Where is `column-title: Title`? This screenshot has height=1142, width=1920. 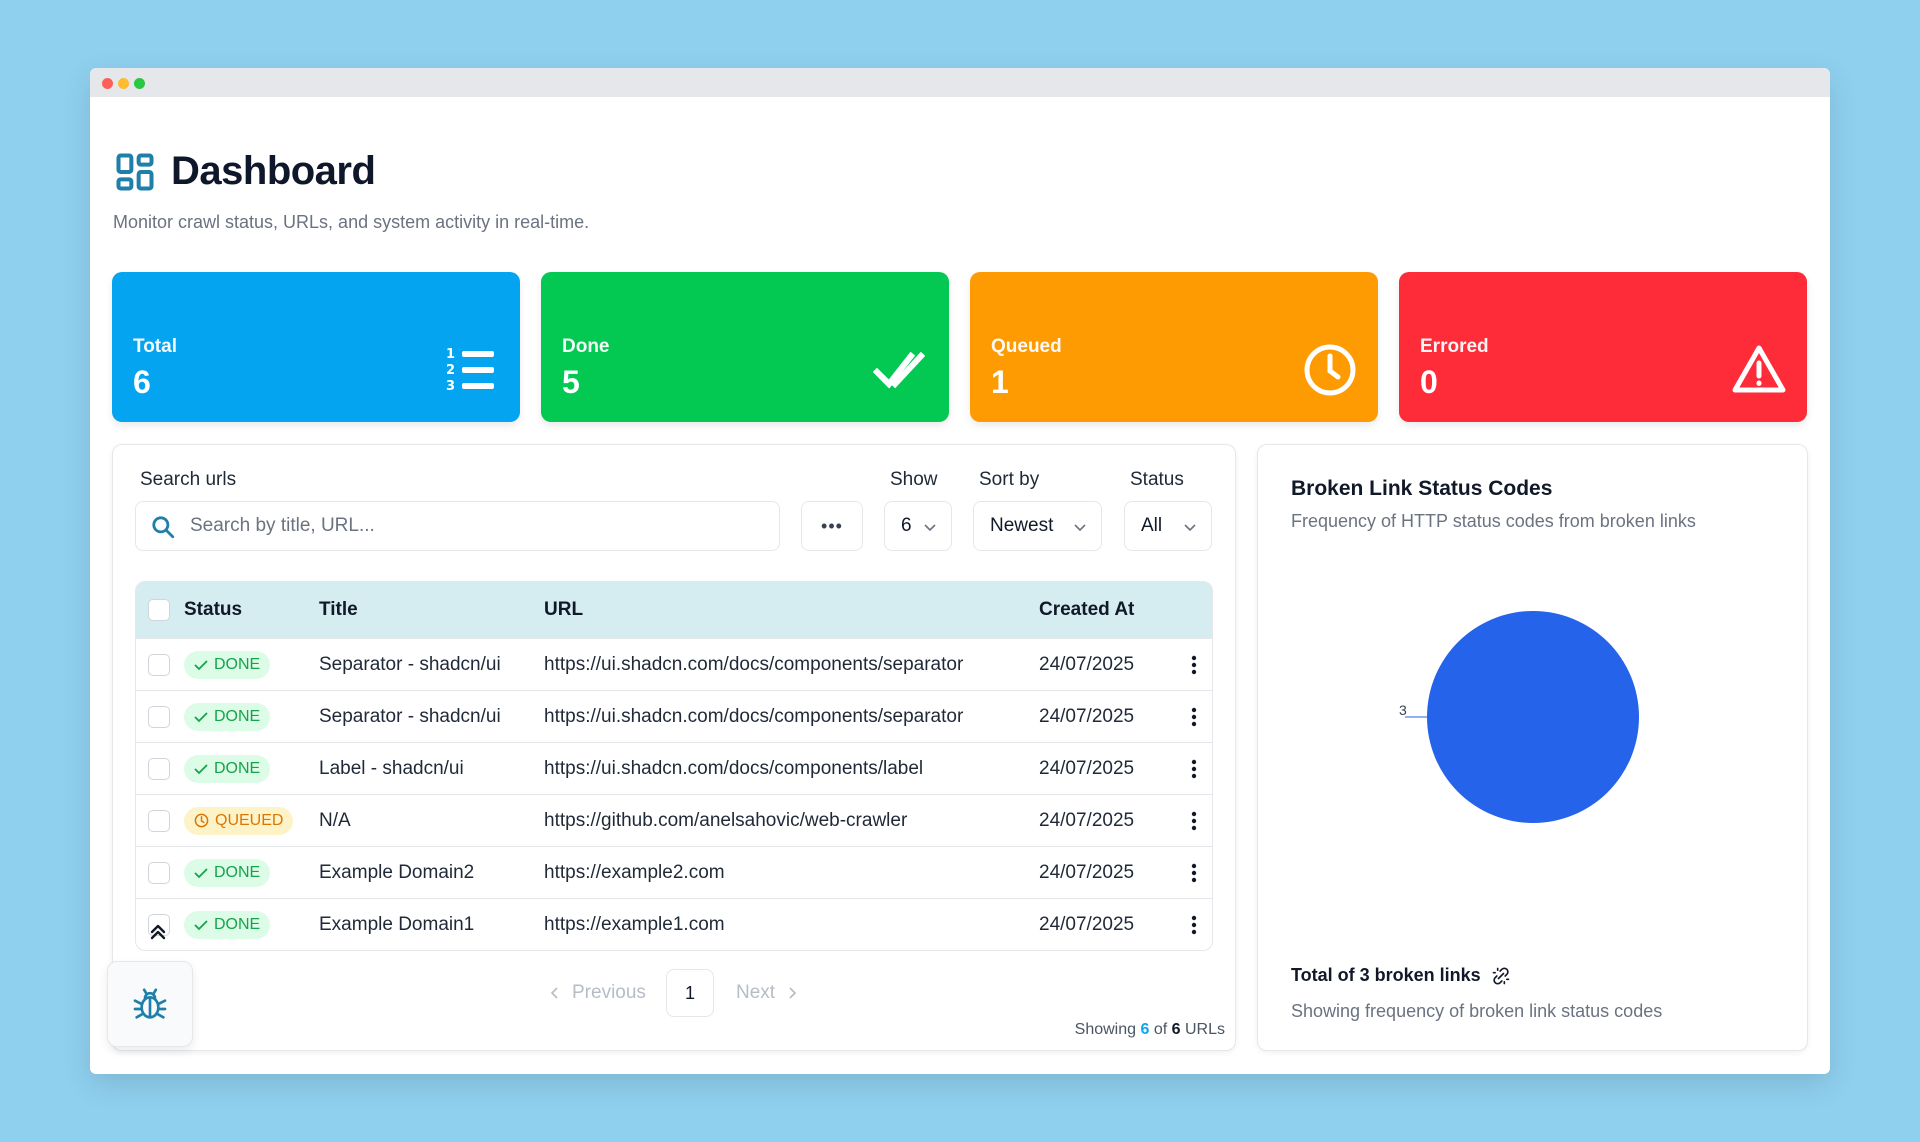
column-title: Title is located at coordinates (338, 610).